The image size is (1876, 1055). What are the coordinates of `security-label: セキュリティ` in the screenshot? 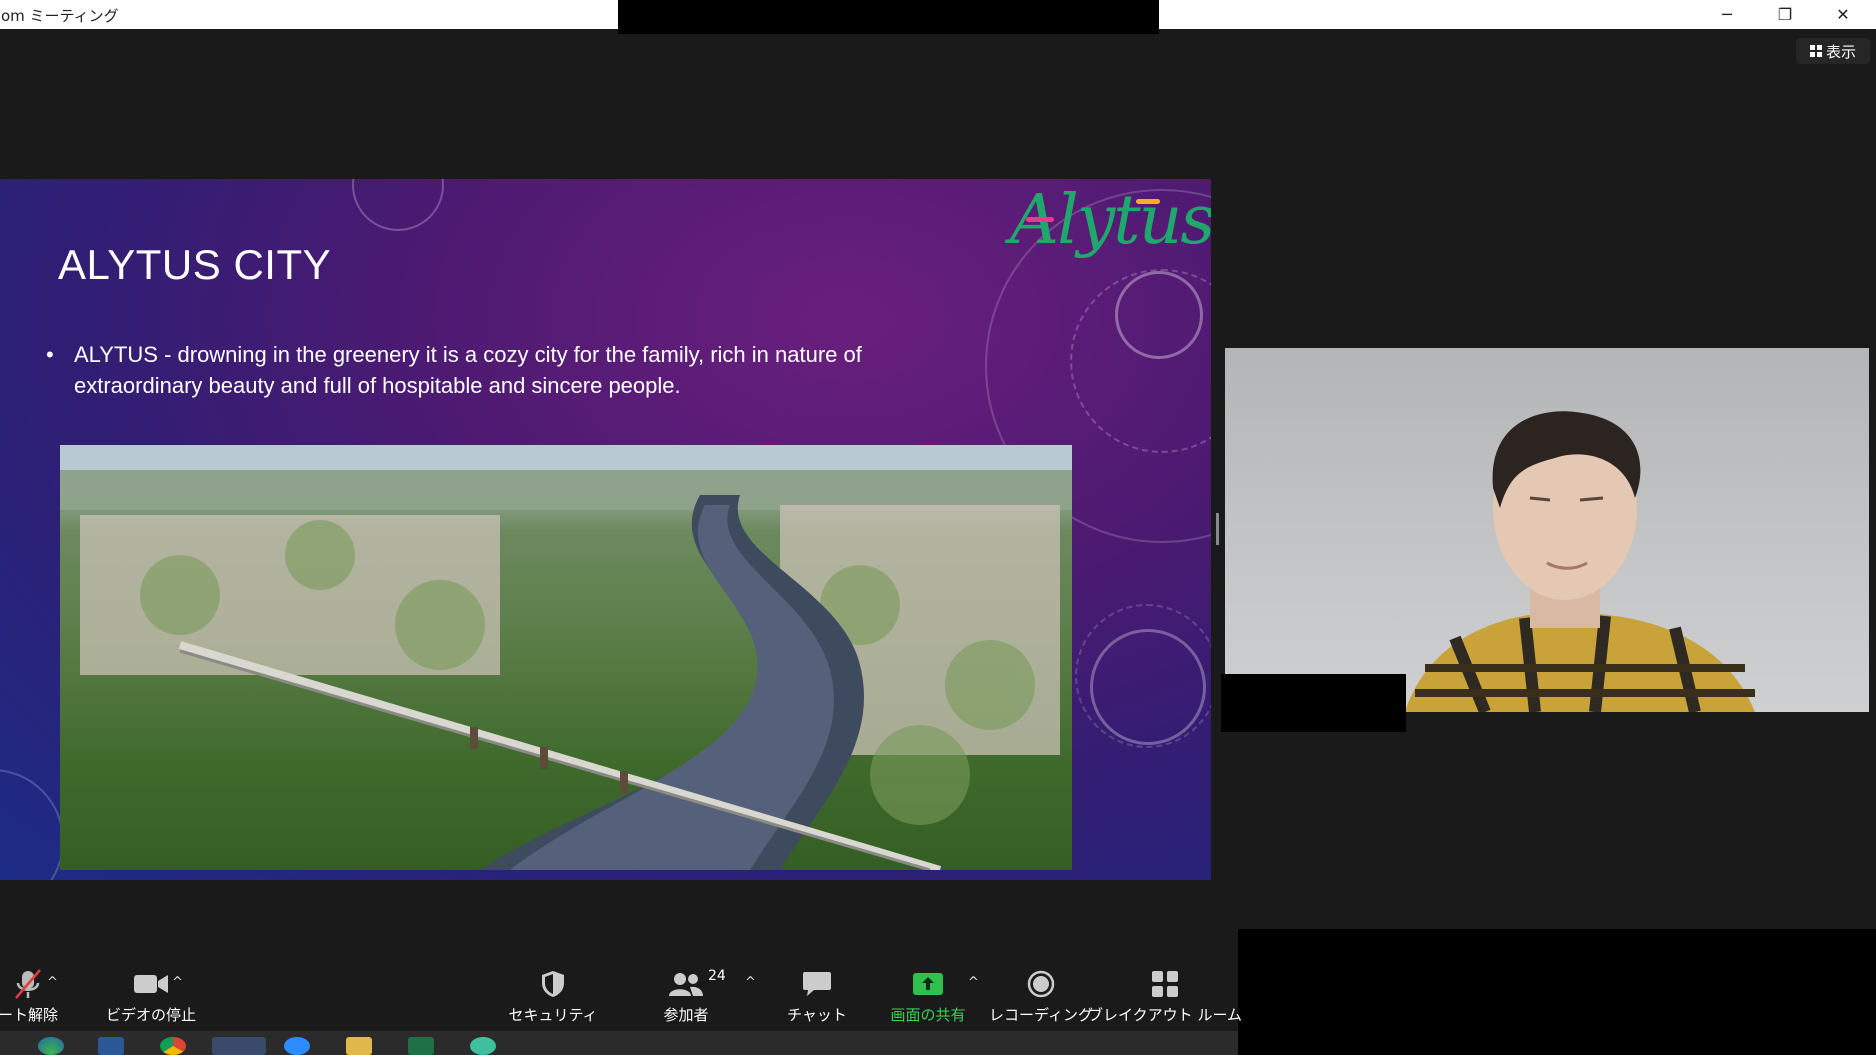 It's located at (553, 1015).